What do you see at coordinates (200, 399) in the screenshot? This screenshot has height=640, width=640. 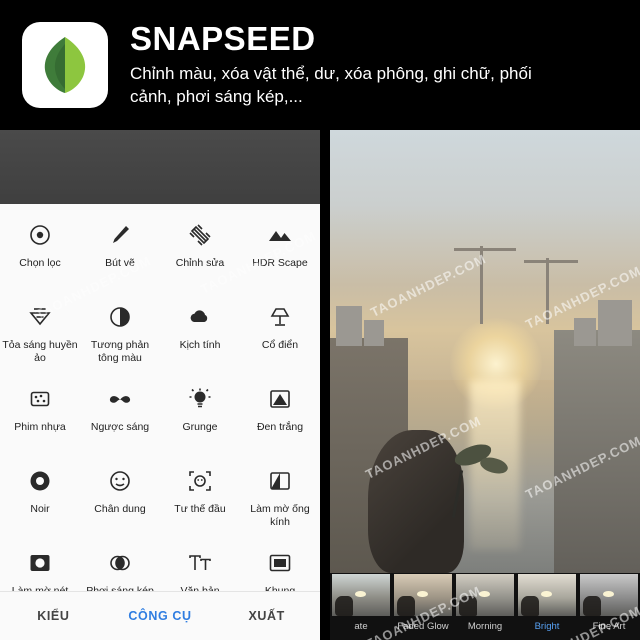 I see `grunge-bulb-icon` at bounding box center [200, 399].